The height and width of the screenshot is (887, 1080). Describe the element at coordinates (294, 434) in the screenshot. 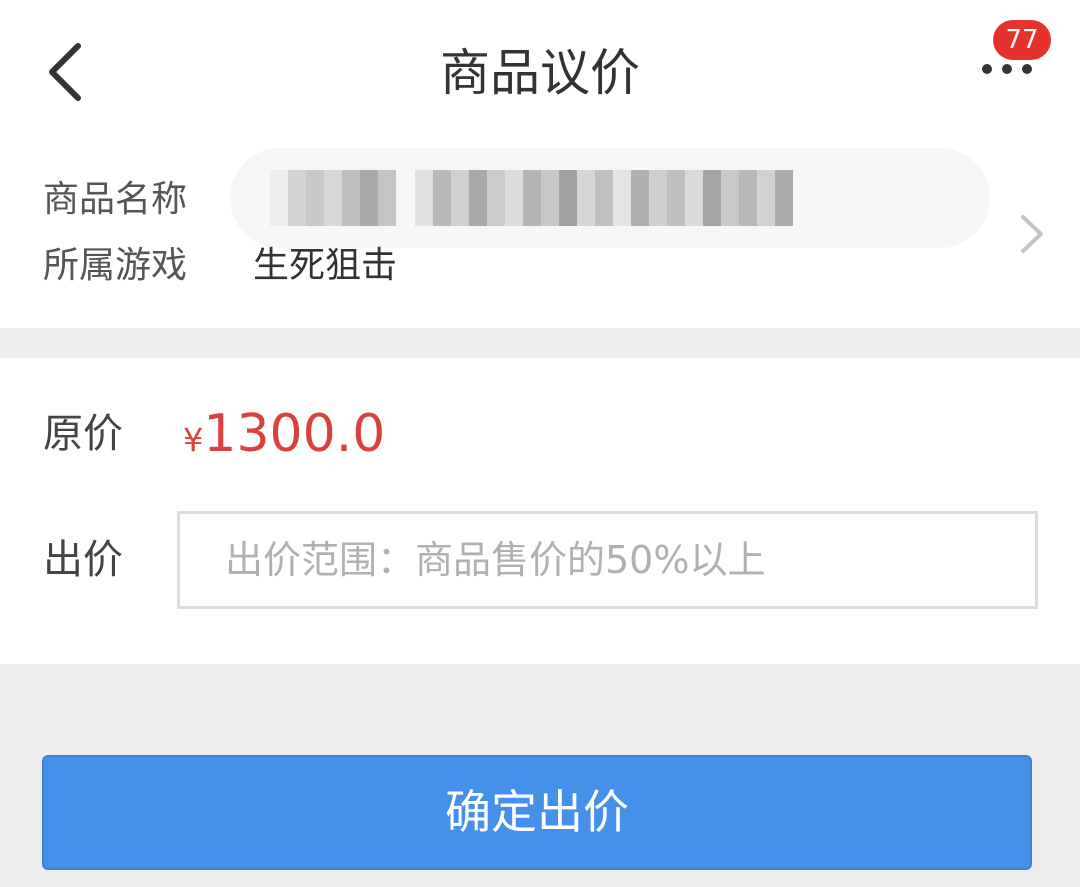

I see `original-price-amount: 1300.0` at that location.